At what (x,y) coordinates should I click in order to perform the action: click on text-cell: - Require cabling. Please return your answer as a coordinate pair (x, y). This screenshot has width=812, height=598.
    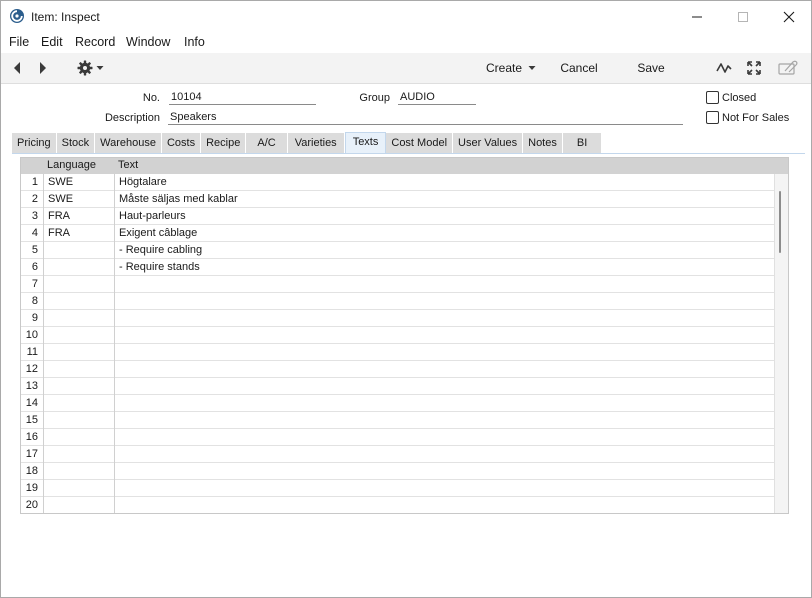
    Looking at the image, I should click on (160, 250).